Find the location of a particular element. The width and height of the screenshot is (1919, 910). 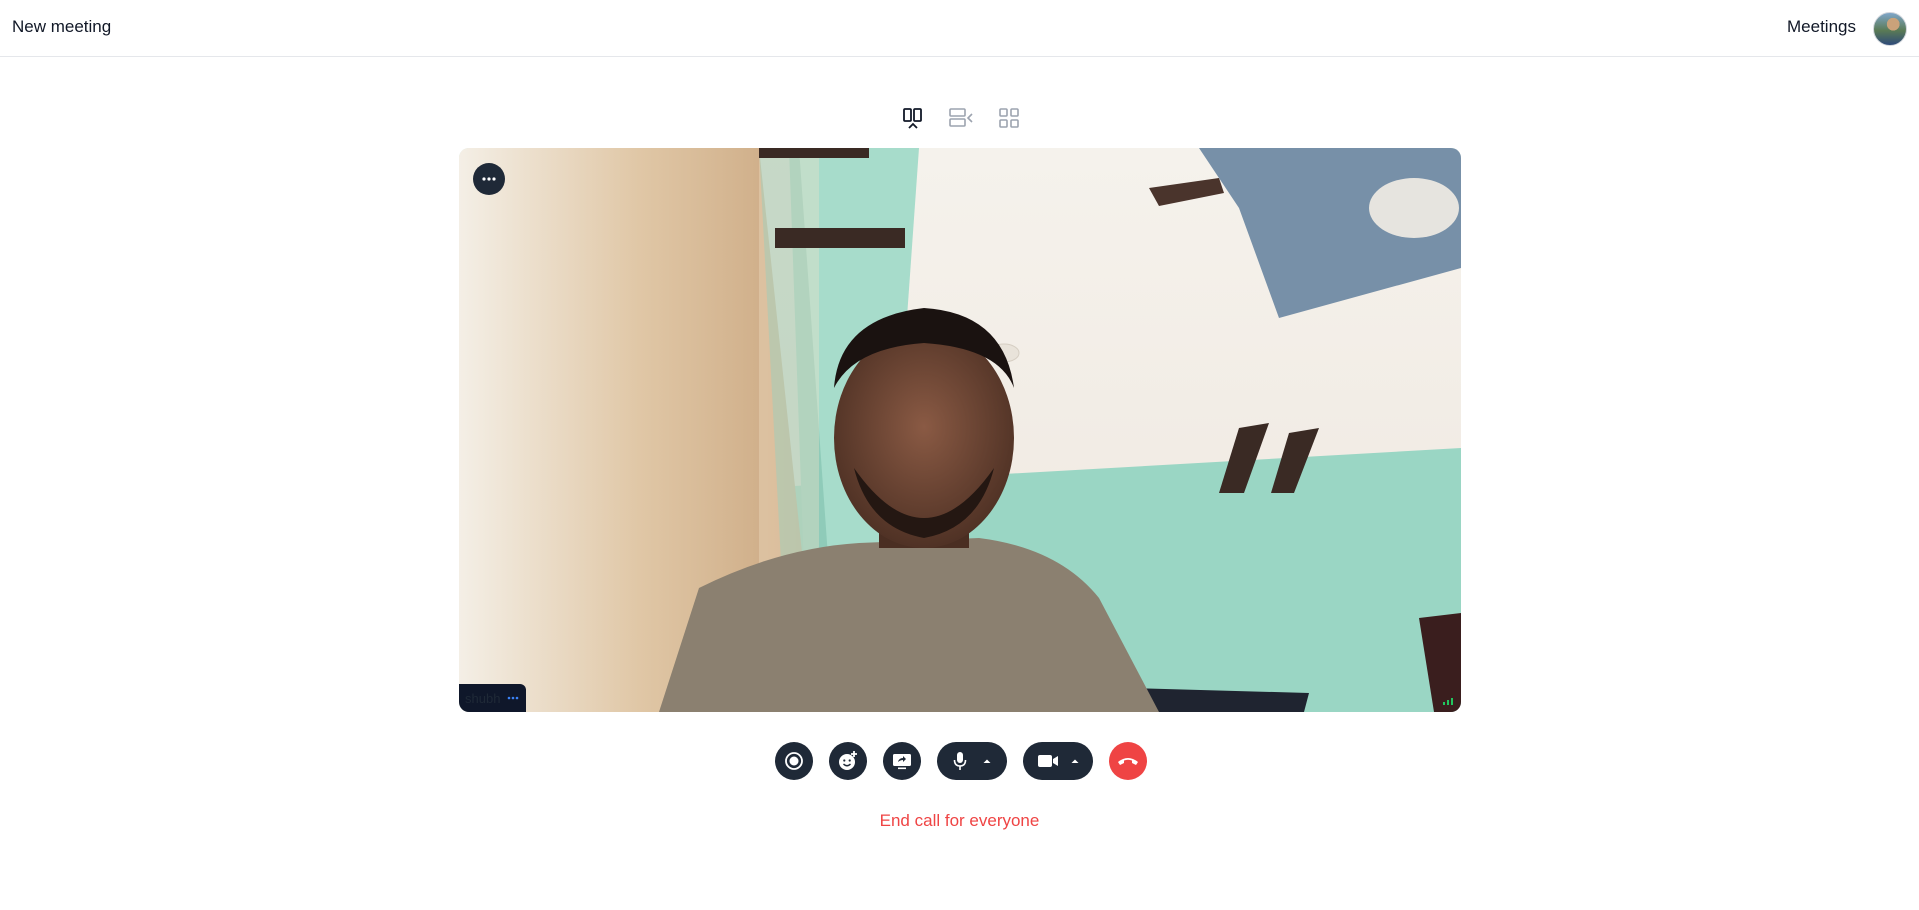

tile-more-button is located at coordinates (489, 179).